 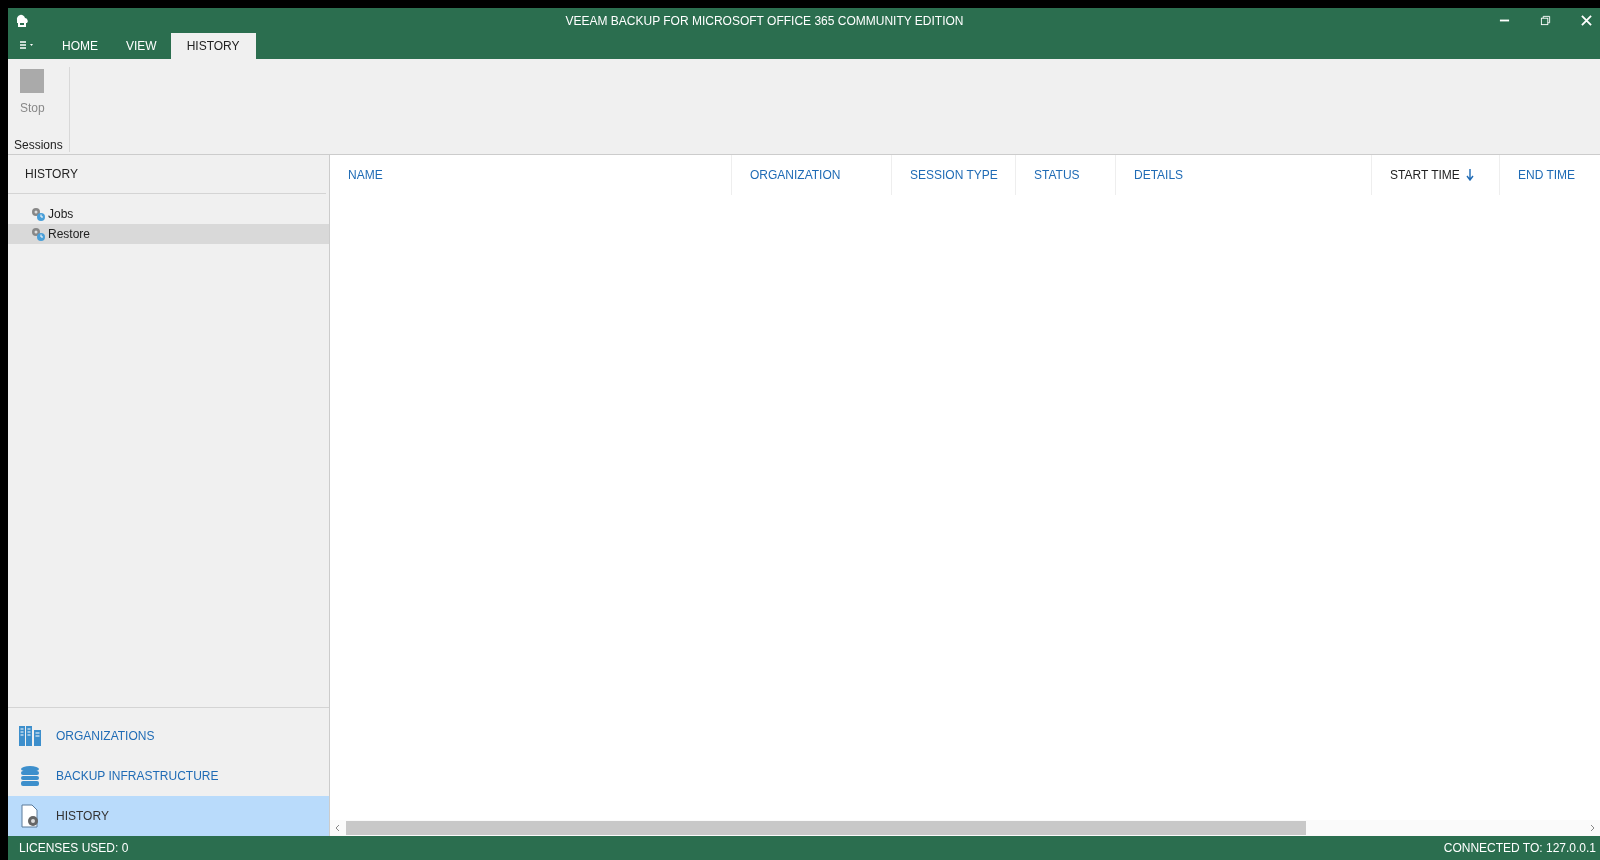 What do you see at coordinates (27, 45) in the screenshot?
I see `menu-icon` at bounding box center [27, 45].